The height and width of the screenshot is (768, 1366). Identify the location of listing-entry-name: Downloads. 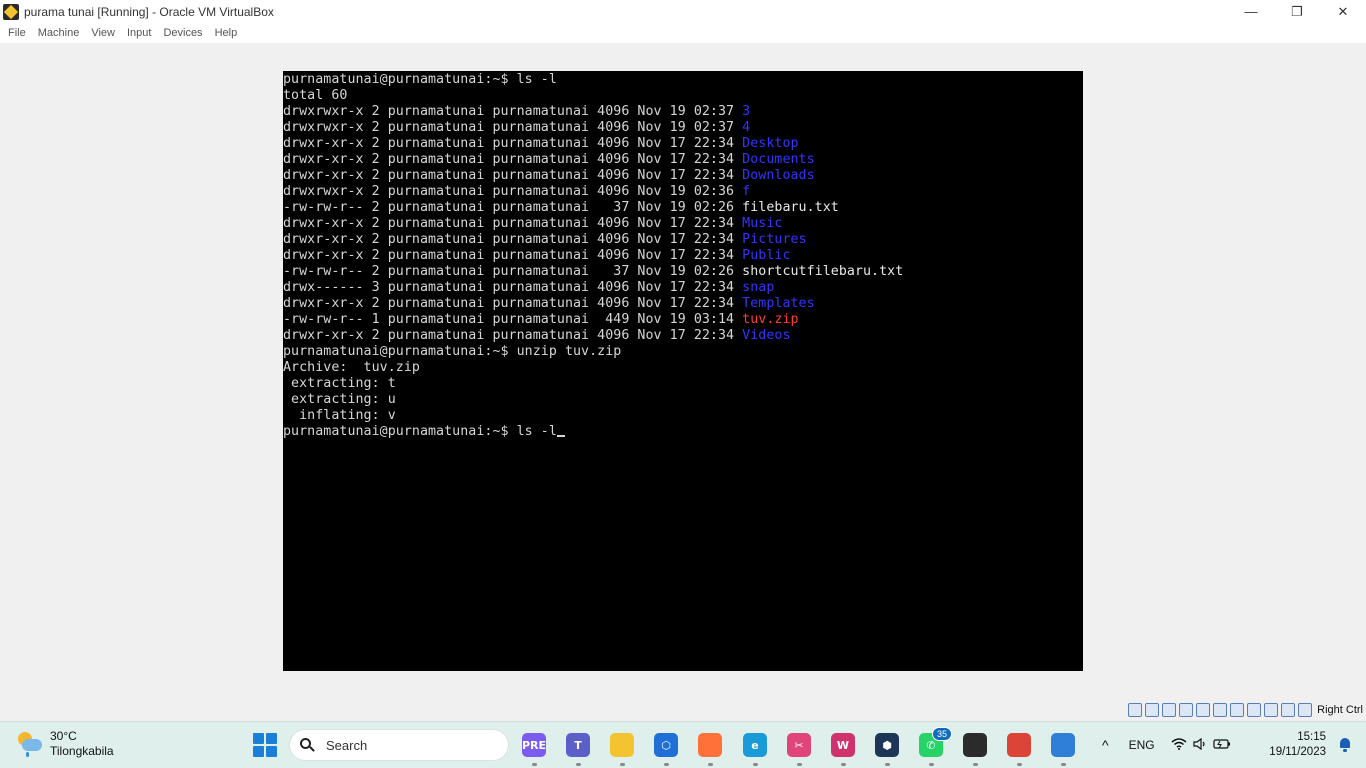
(778, 175).